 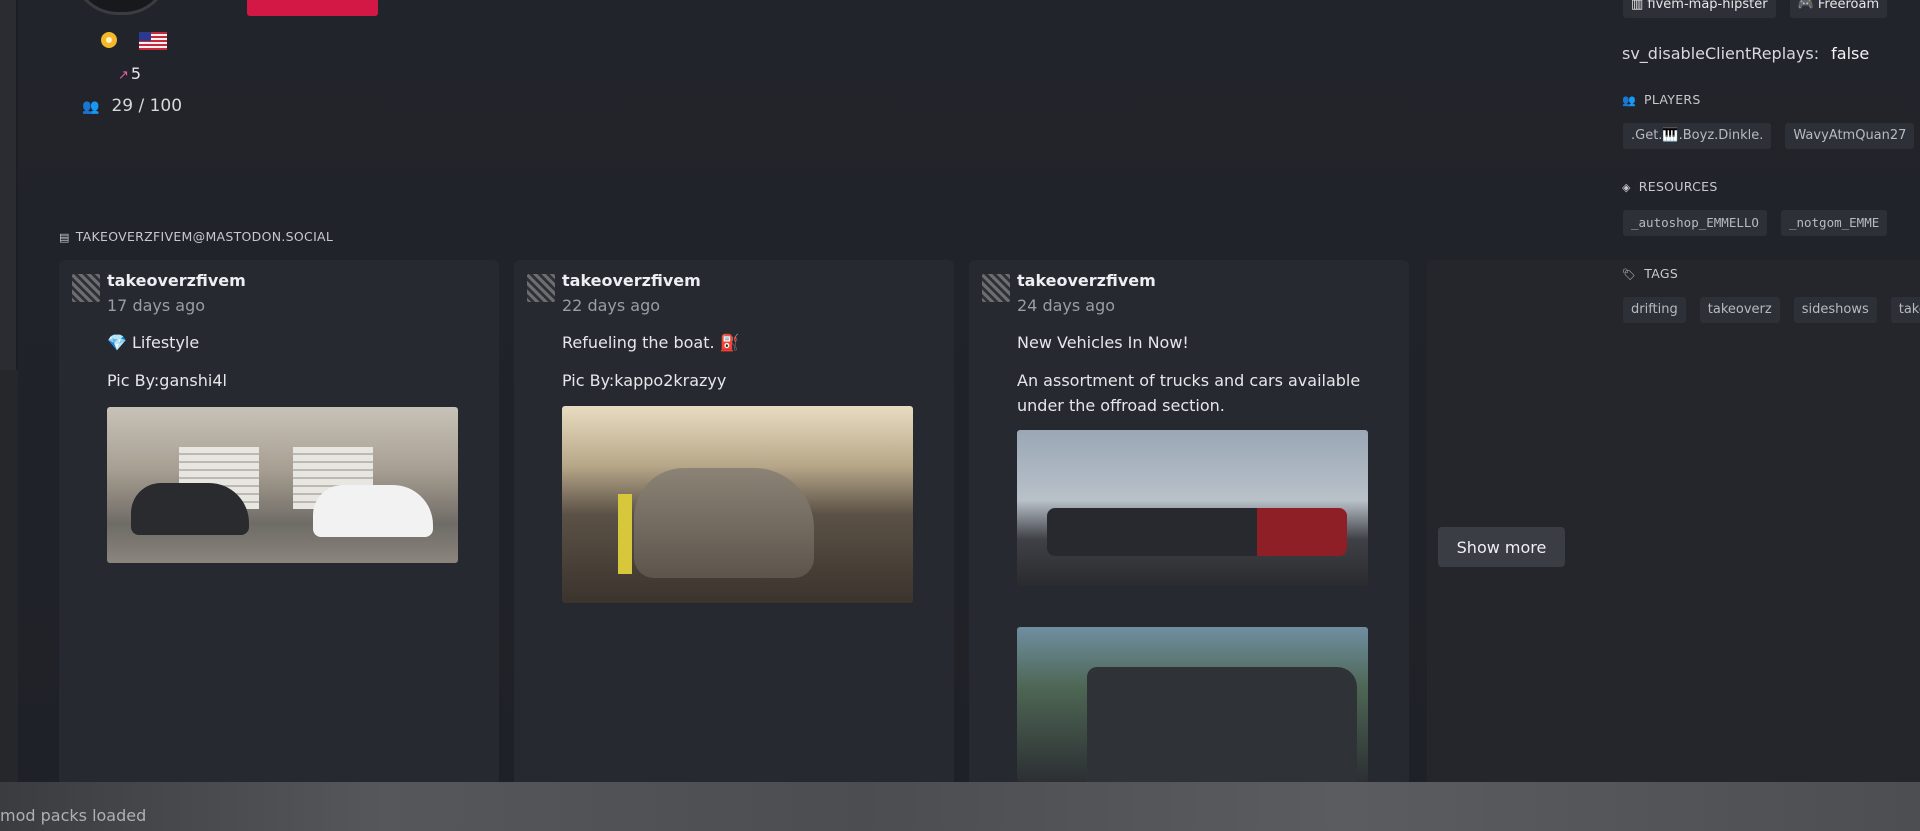 I want to click on show-more-button: Show more, so click(x=1501, y=547).